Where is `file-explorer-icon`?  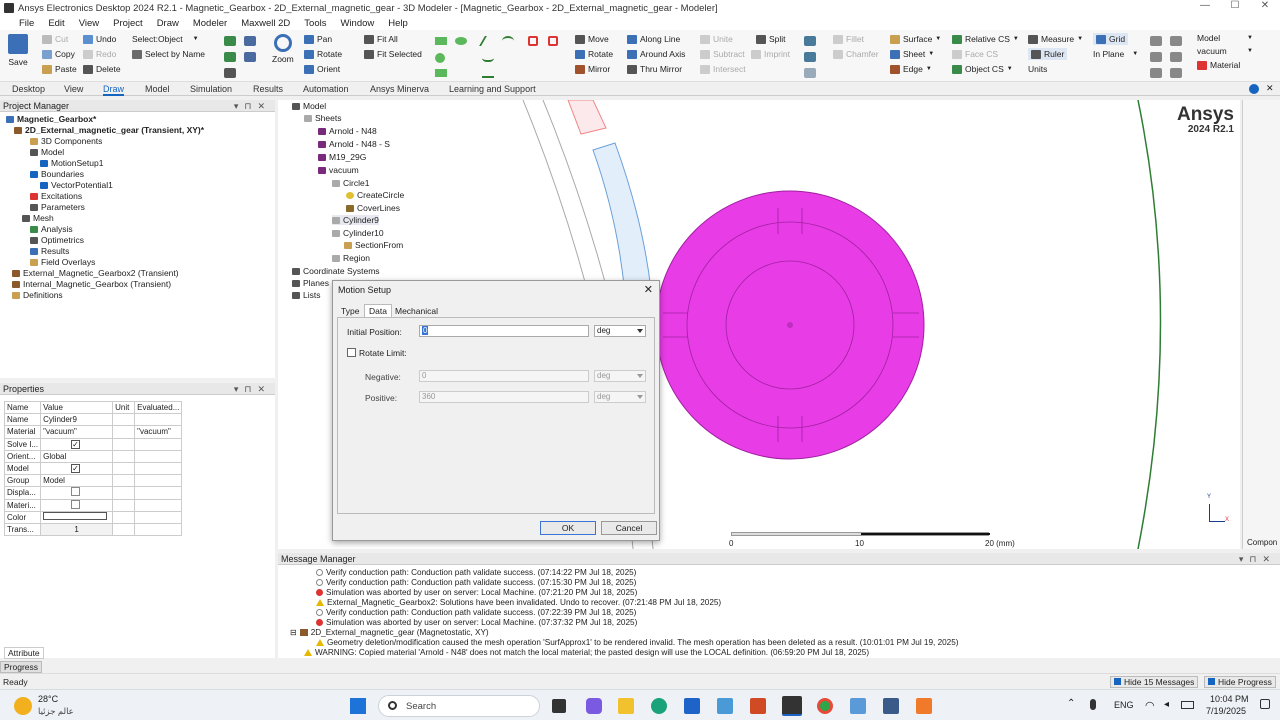 file-explorer-icon is located at coordinates (626, 706).